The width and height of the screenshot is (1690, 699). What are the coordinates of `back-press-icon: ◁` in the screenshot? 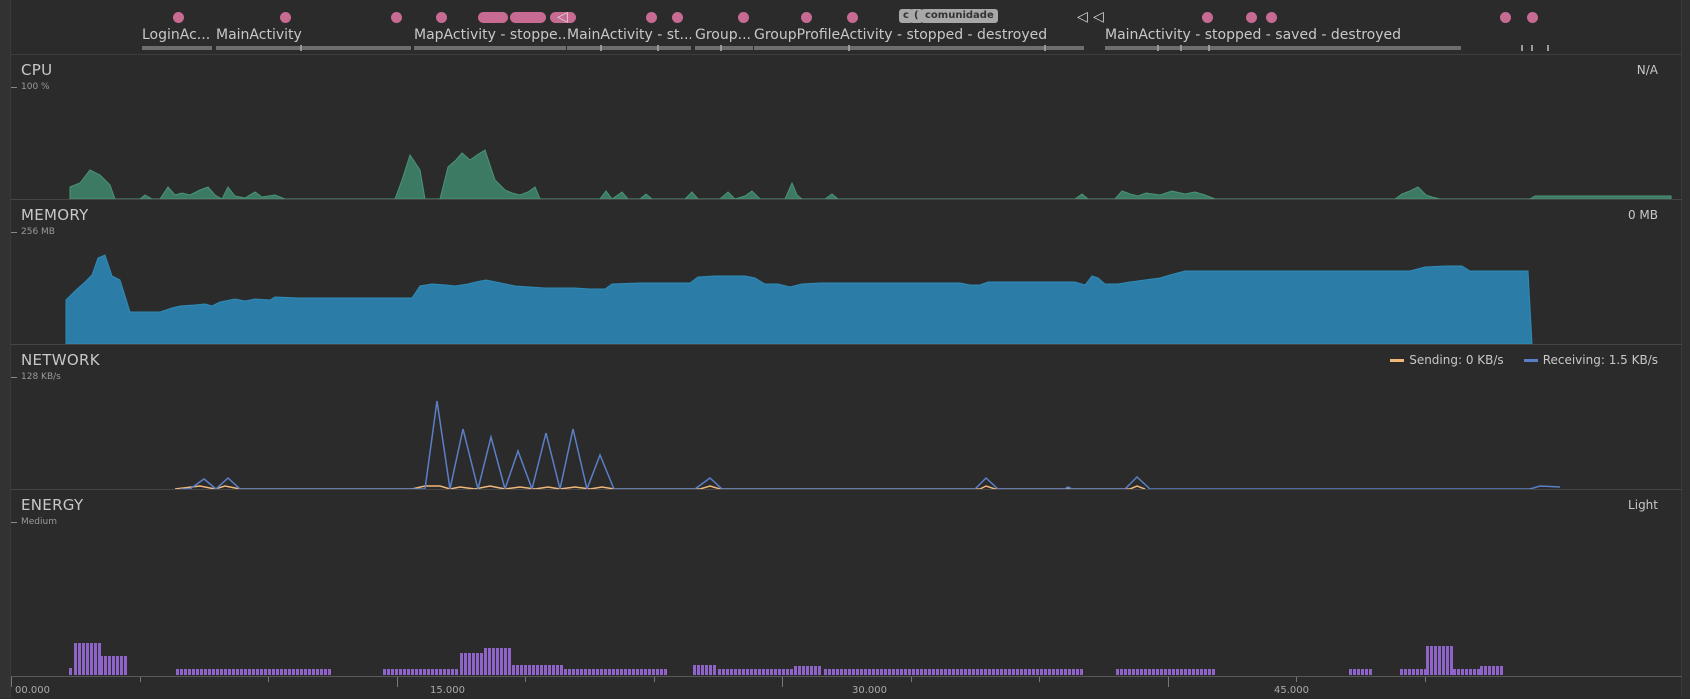 It's located at (562, 17).